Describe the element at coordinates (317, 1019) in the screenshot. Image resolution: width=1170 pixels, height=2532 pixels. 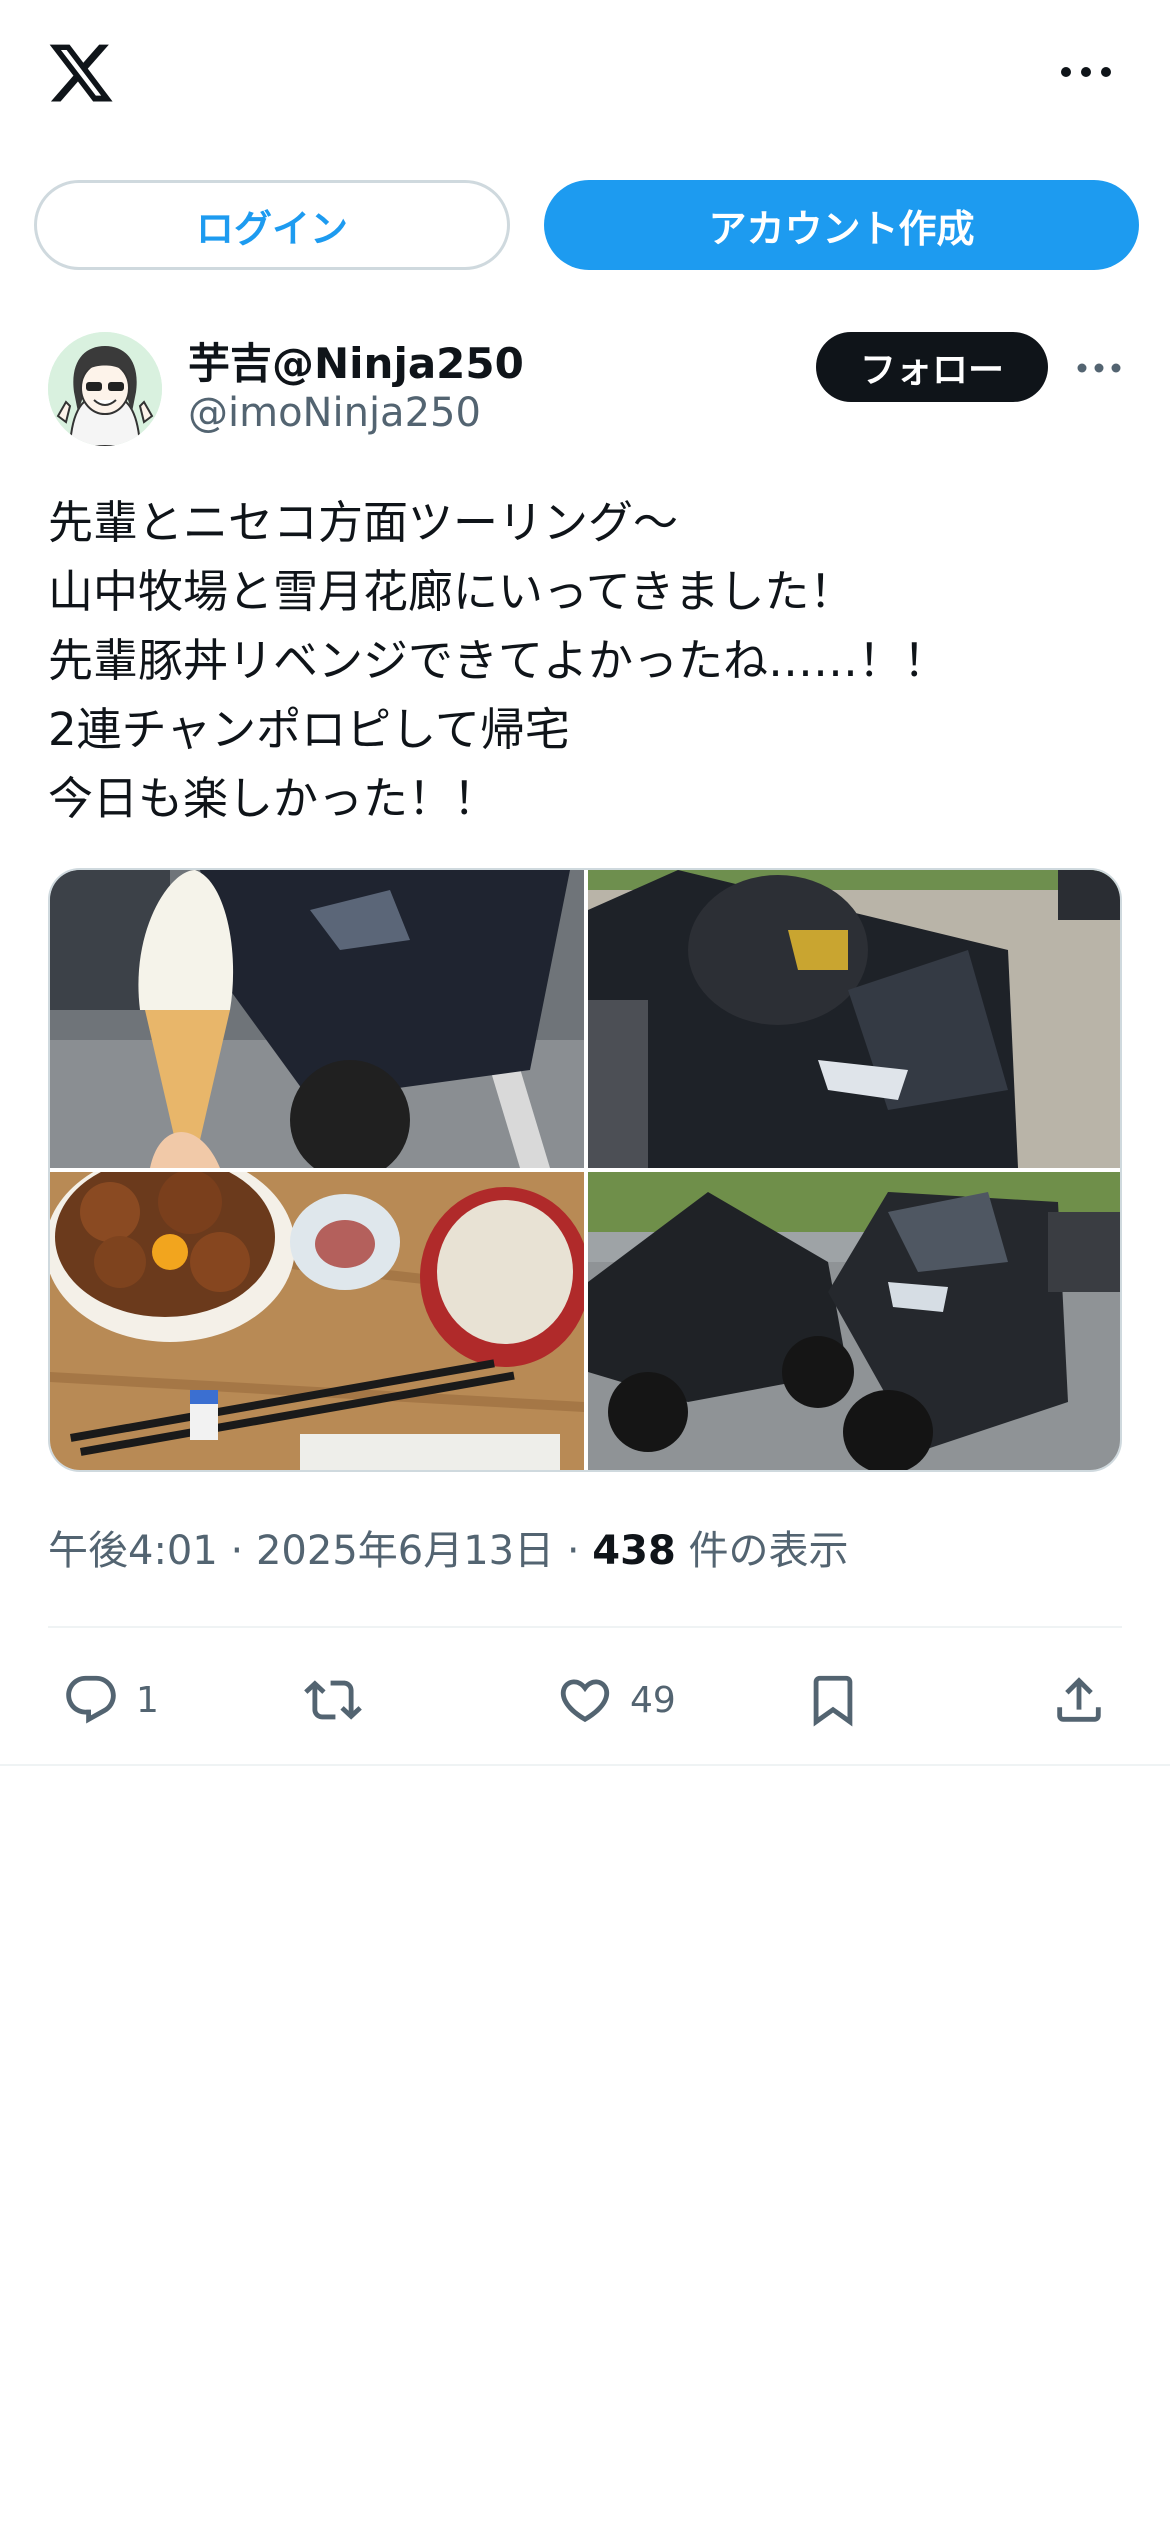
I see `media-photo-ice-cream` at that location.